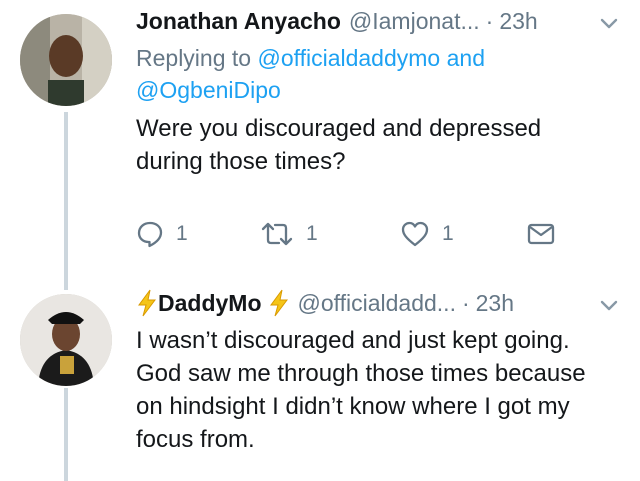 Image resolution: width=640 pixels, height=481 pixels. I want to click on tweet-header: DaddyMo @officialdadd... · 23h, so click(378, 303).